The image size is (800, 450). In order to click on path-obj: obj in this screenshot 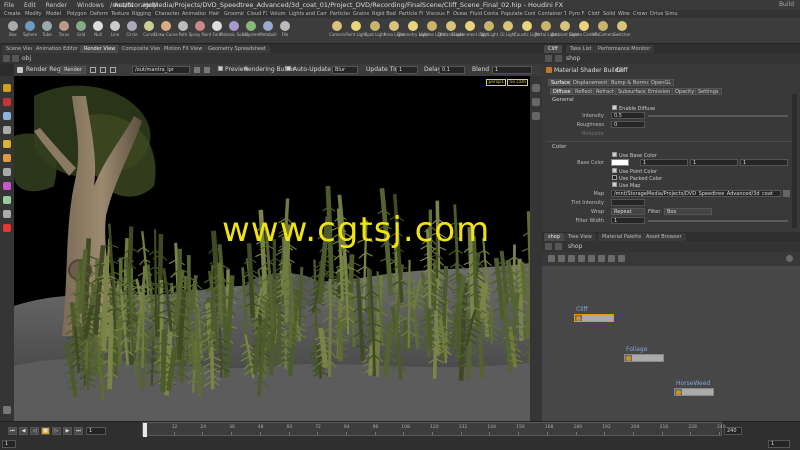, I will do `click(26, 58)`.